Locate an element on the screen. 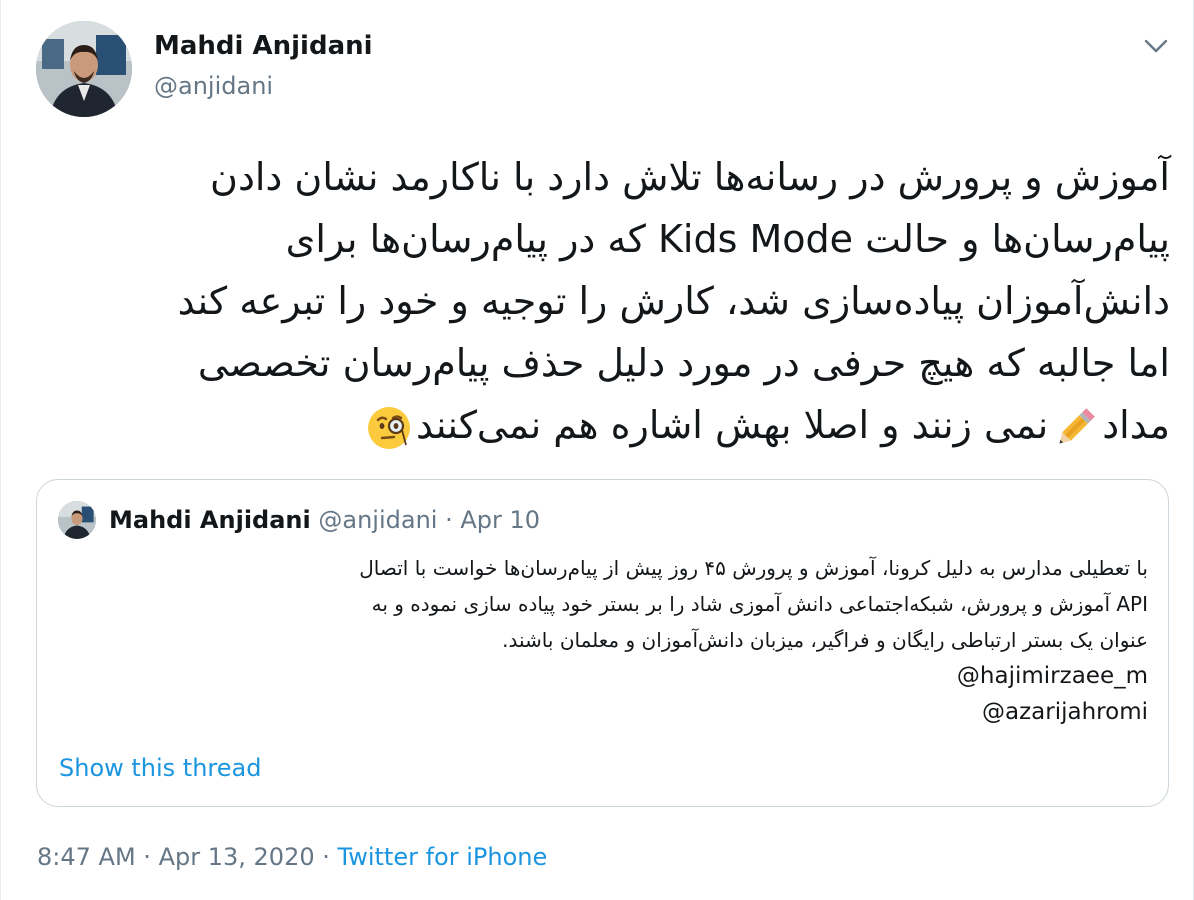  quoted-author-avatar is located at coordinates (77, 520).